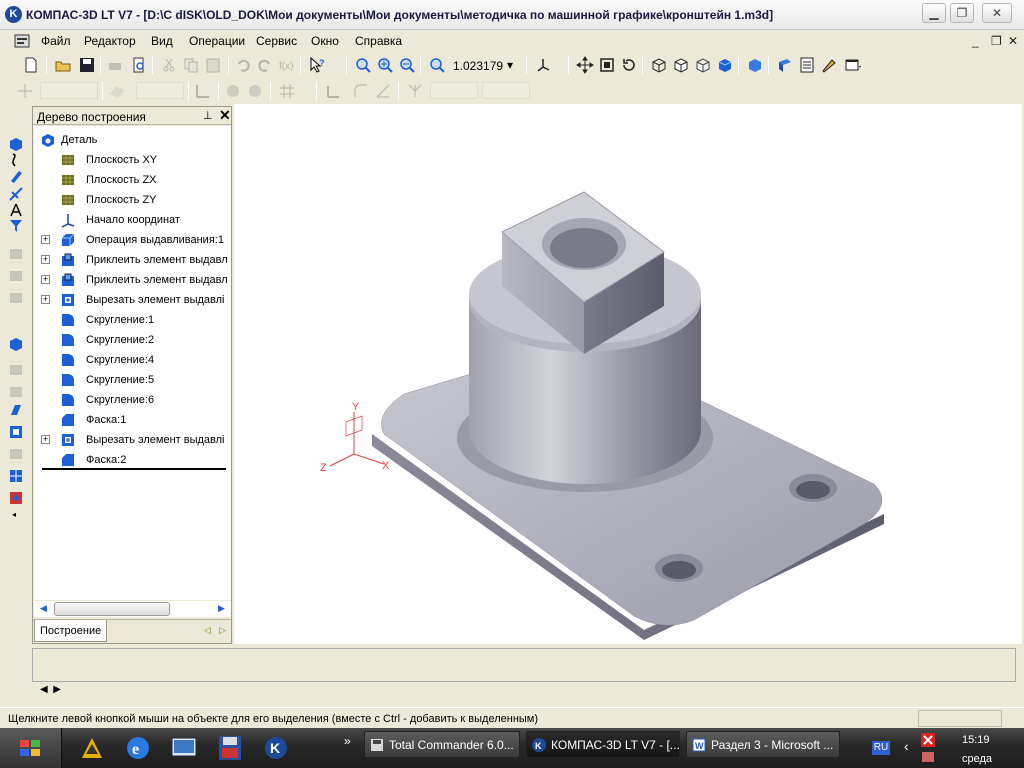  Describe the element at coordinates (16, 194) in the screenshot. I see `measure-icon` at that location.